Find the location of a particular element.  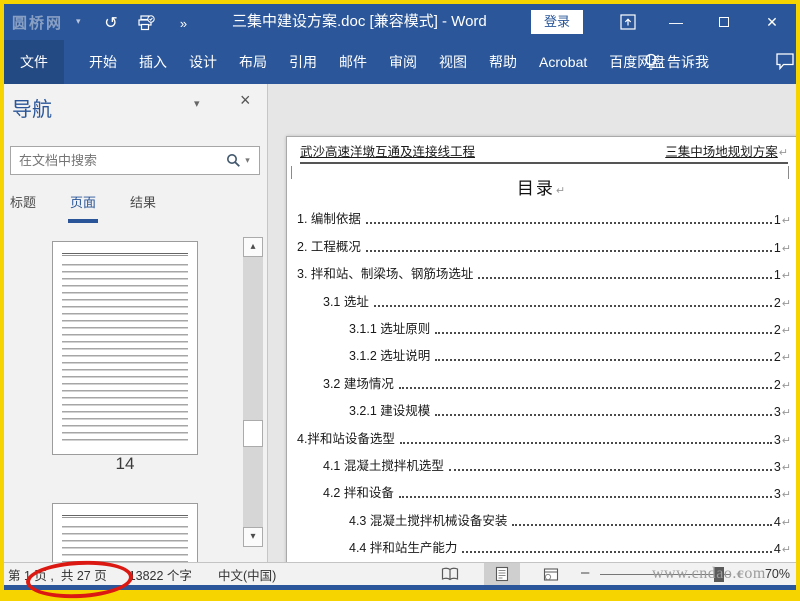

ribbon-tab-0: 文件 is located at coordinates (34, 62).